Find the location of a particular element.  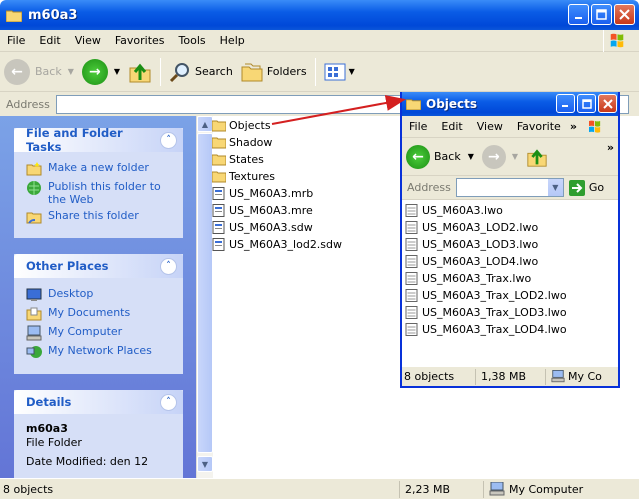

other-places-header: Other Places ˄ is located at coordinates (98, 266).